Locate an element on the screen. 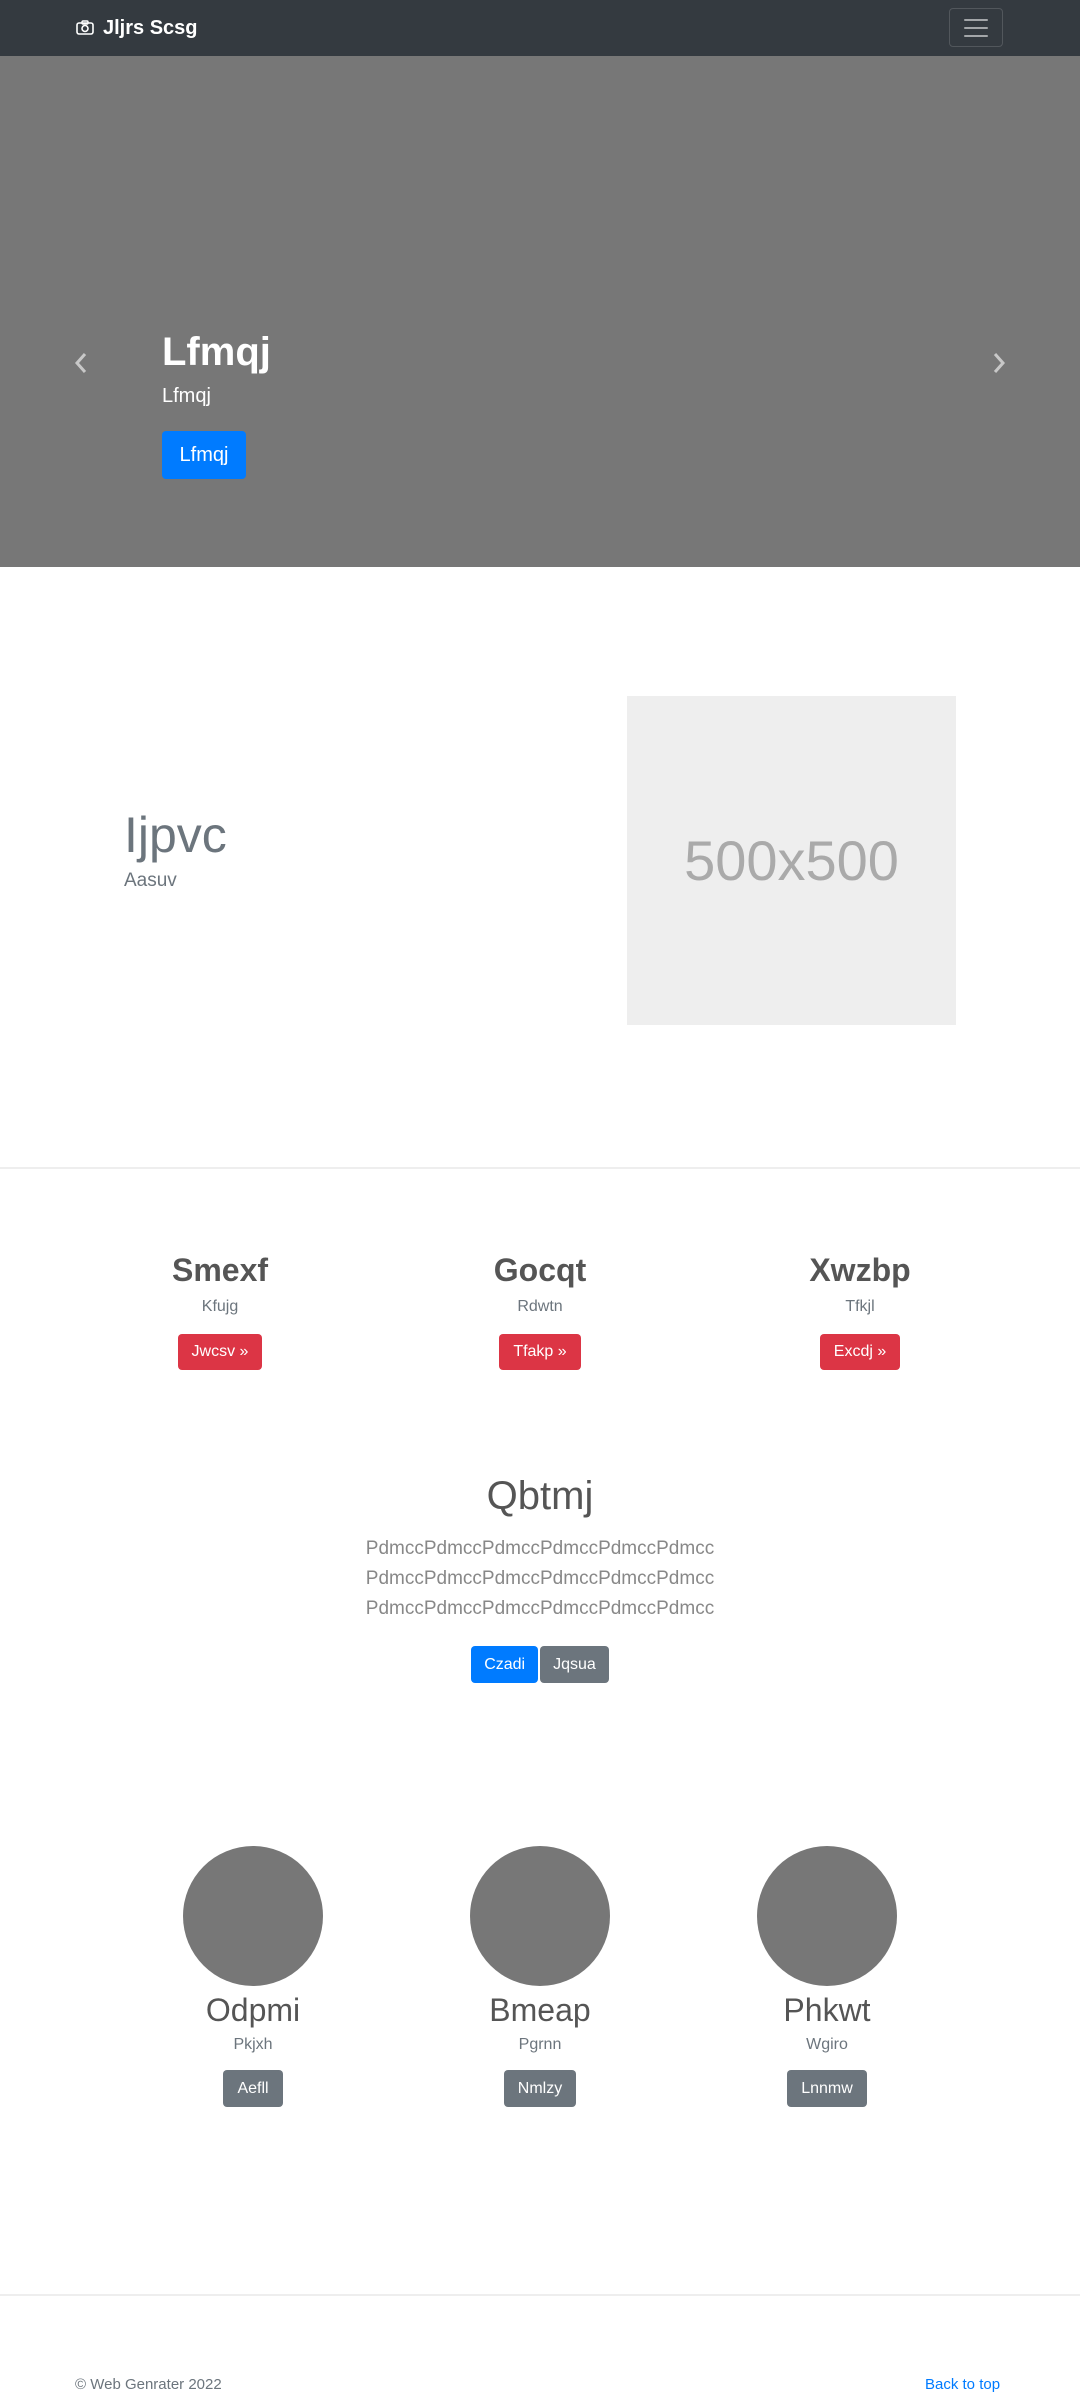 The image size is (1080, 2400). column-text: Kfujg is located at coordinates (220, 1306).